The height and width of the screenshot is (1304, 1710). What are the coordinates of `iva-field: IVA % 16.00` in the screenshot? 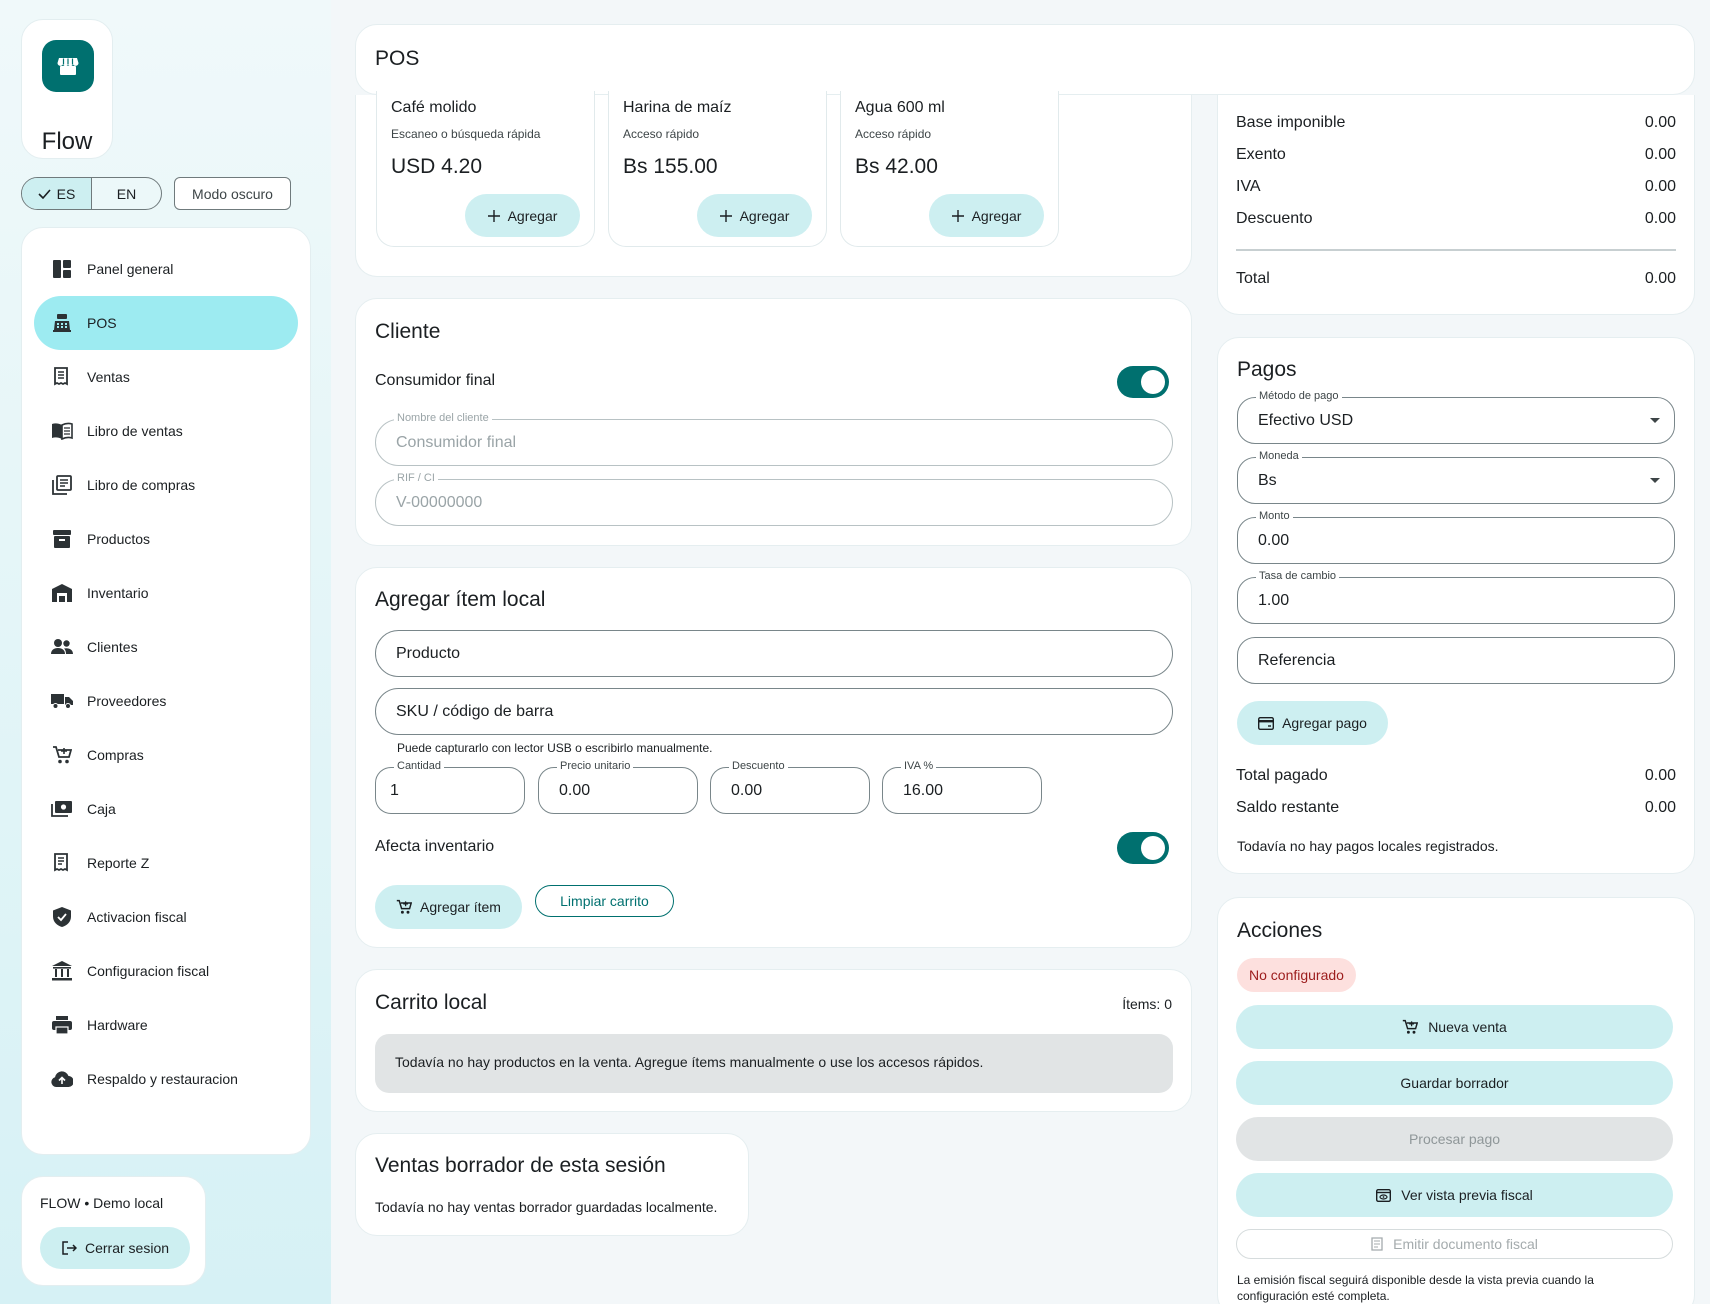 It's located at (962, 787).